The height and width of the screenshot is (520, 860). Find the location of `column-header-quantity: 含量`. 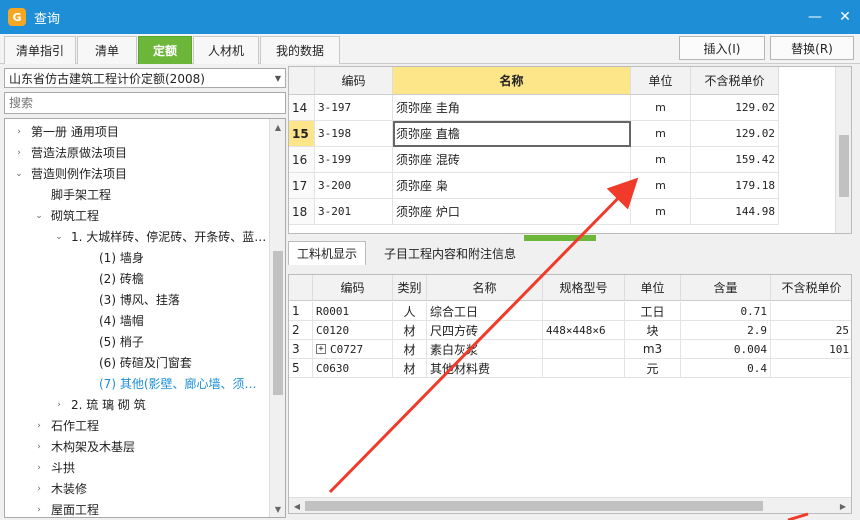

column-header-quantity: 含量 is located at coordinates (726, 288).